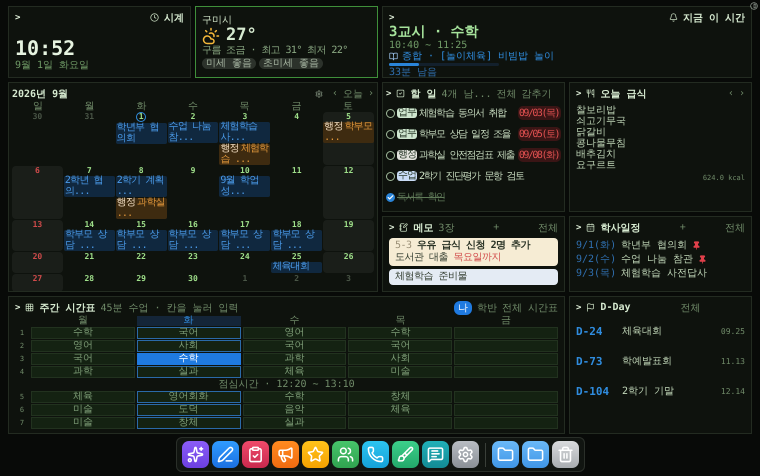  Describe the element at coordinates (348, 235) in the screenshot. I see `weekend-day-cell: 19` at that location.